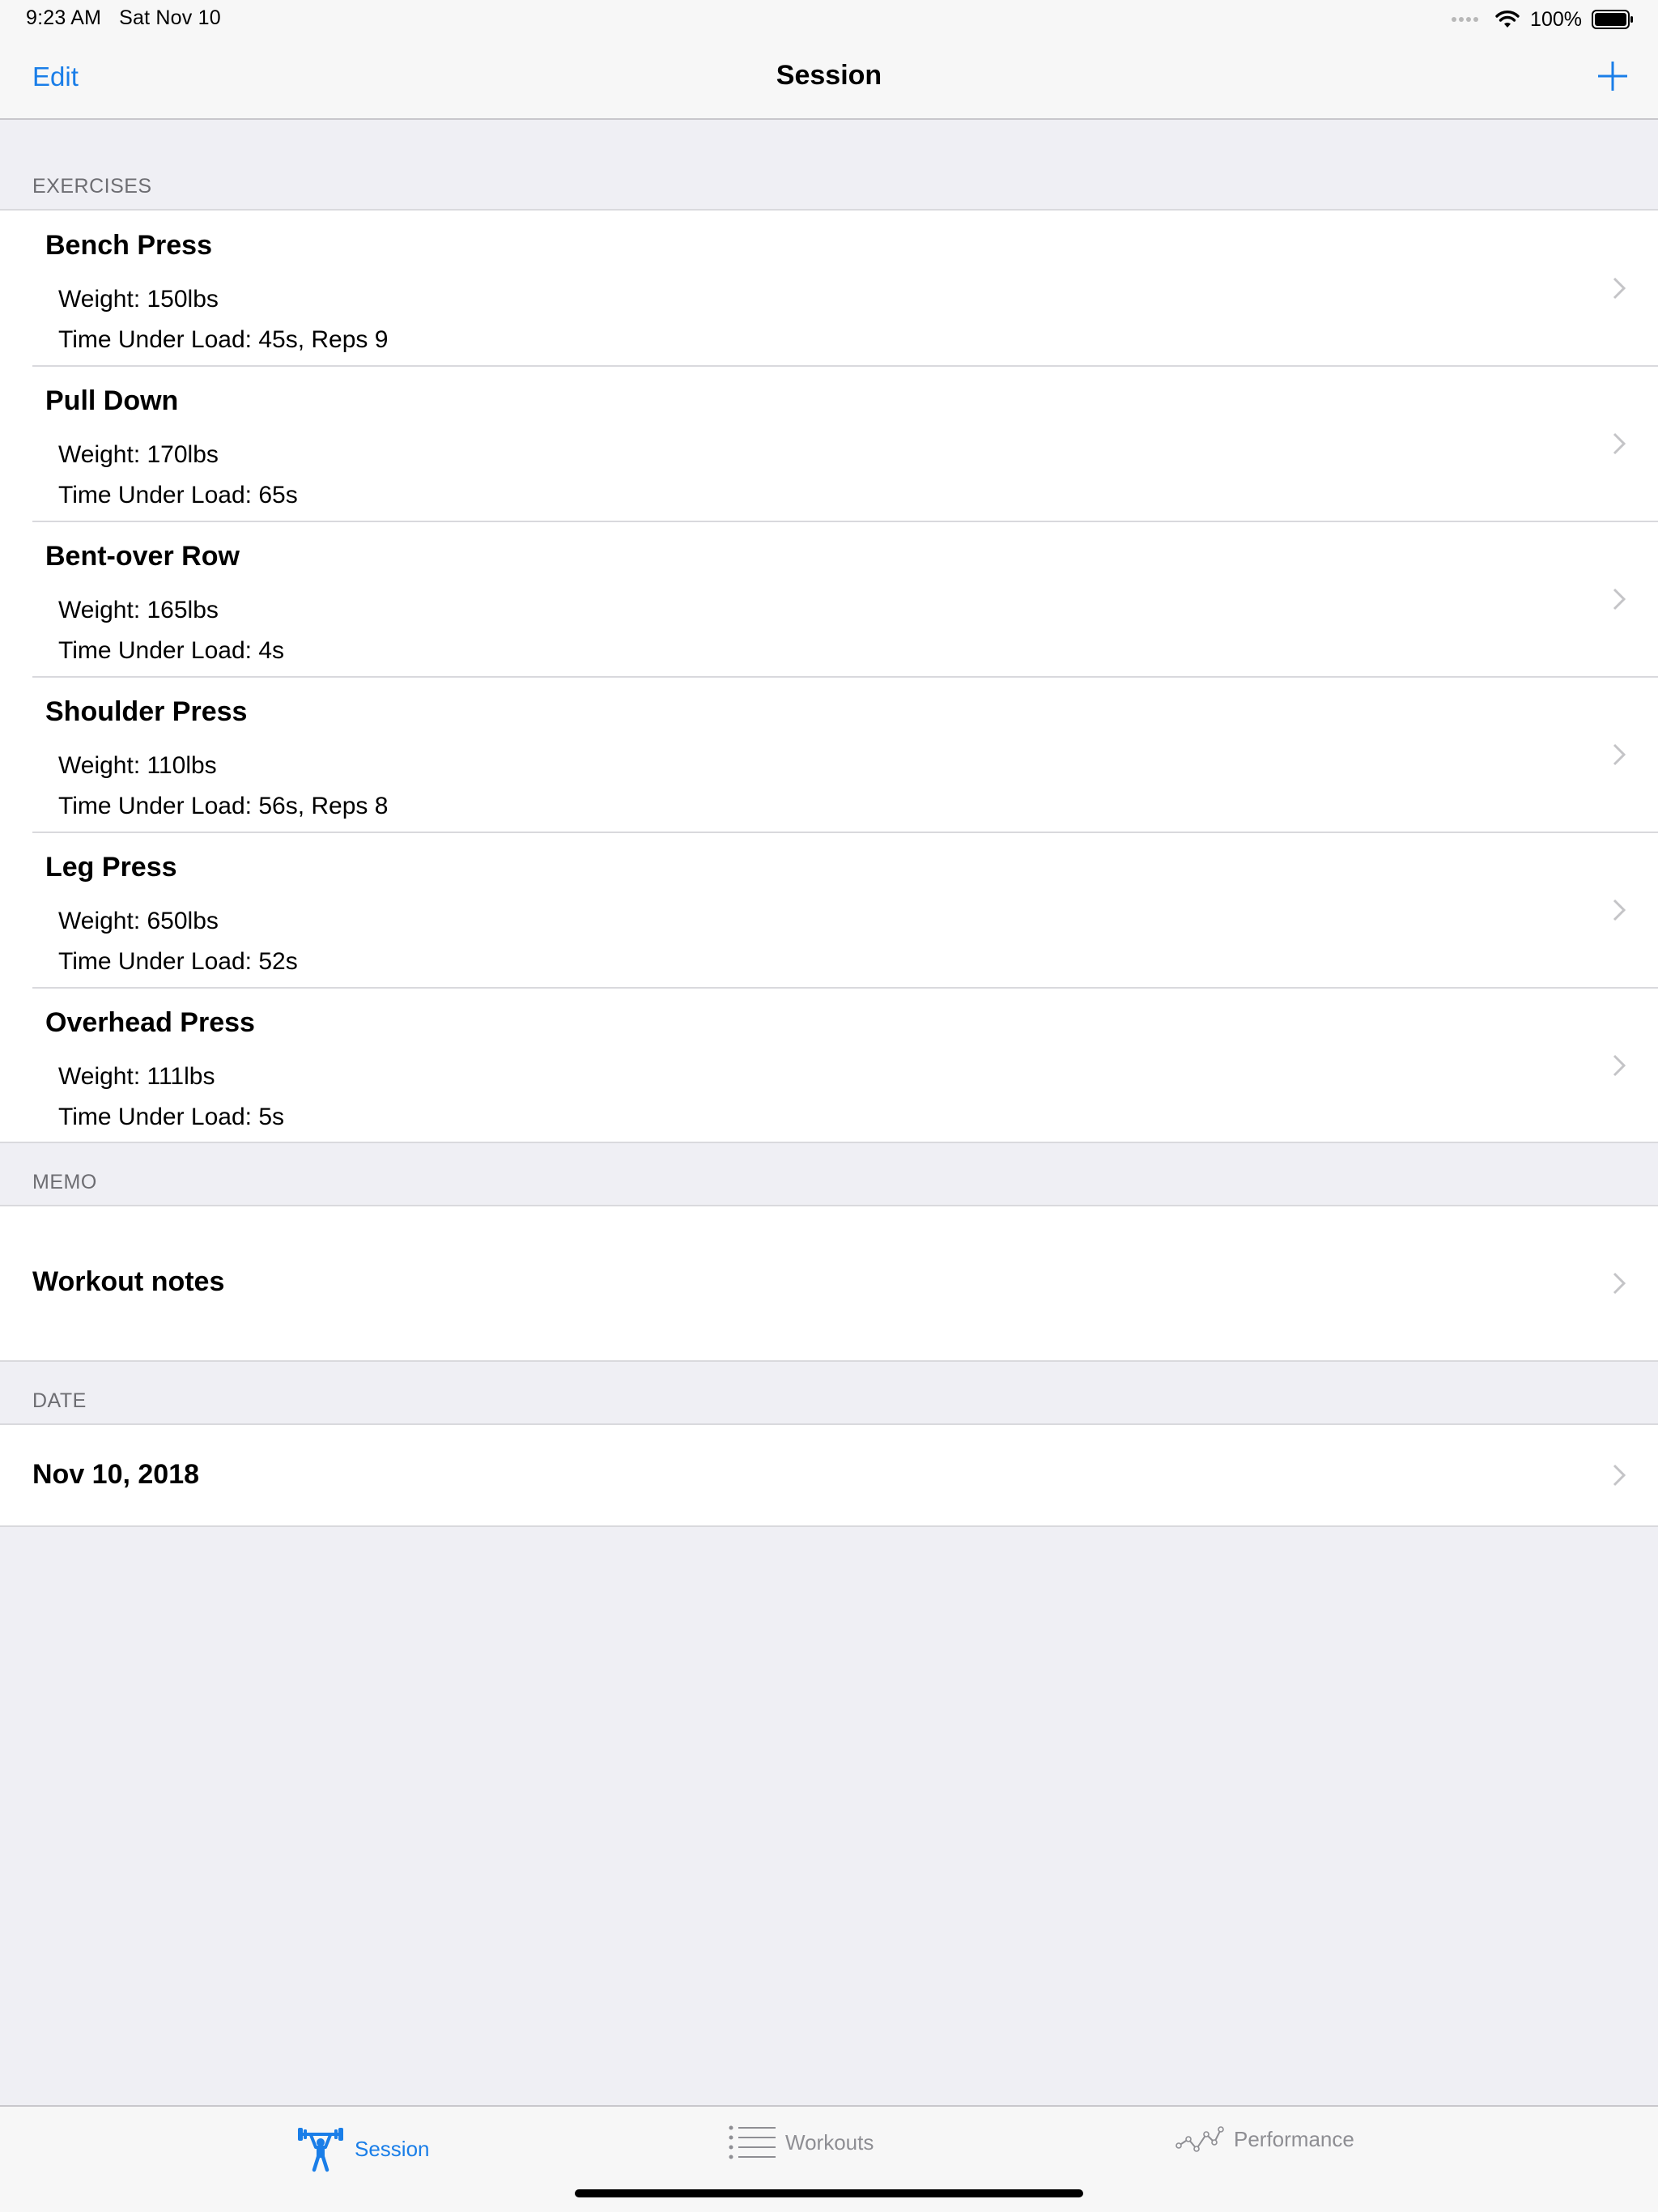 The width and height of the screenshot is (1658, 2212). I want to click on list-icon, so click(752, 2142).